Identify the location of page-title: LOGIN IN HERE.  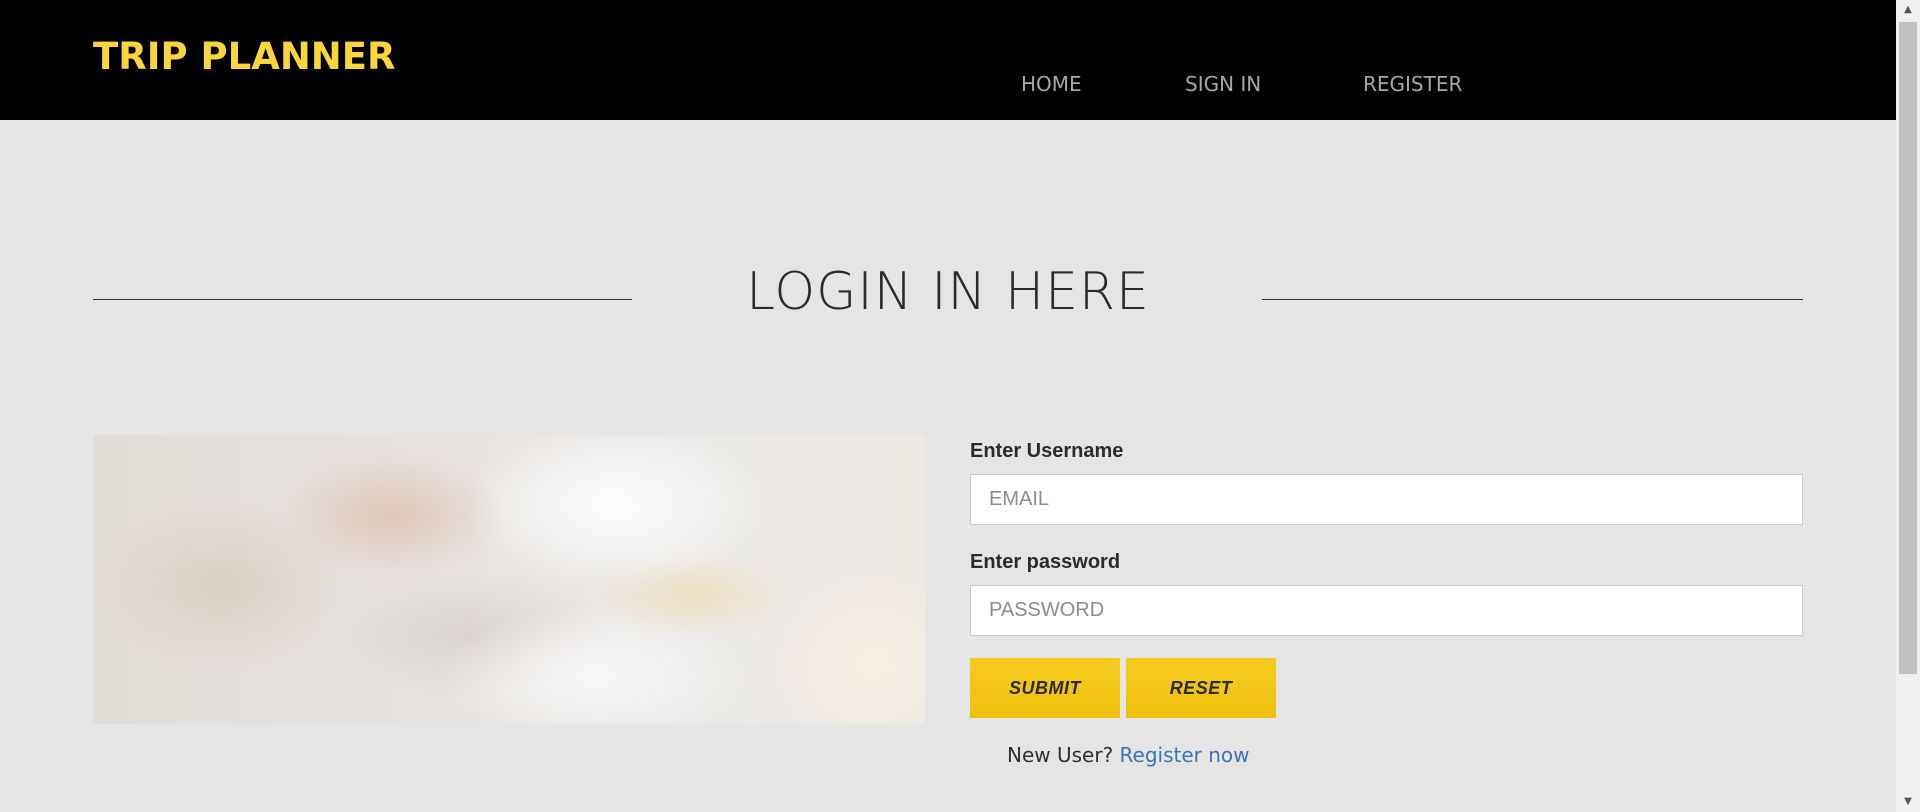
(948, 292).